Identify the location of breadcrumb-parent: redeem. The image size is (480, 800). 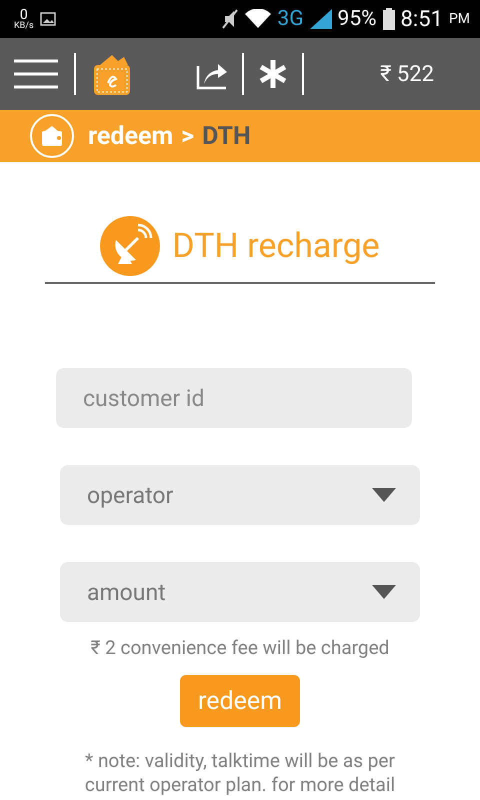
(131, 136).